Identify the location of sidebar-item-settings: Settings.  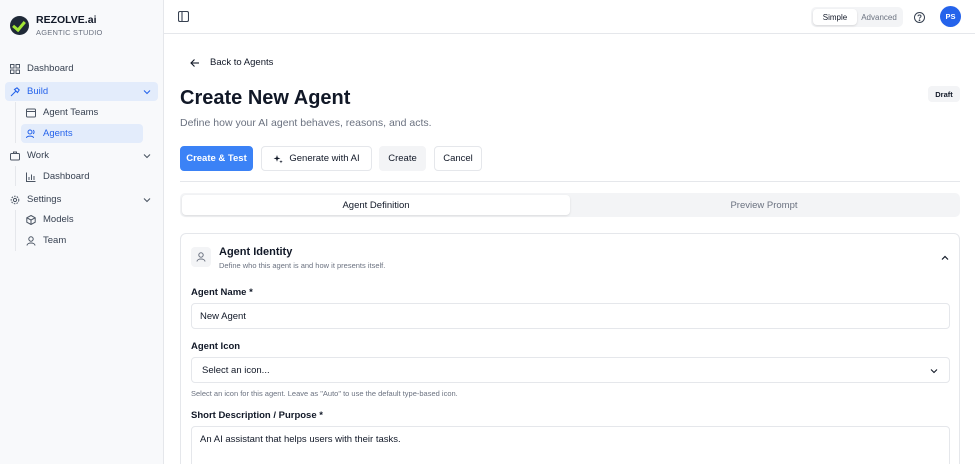
(81, 199).